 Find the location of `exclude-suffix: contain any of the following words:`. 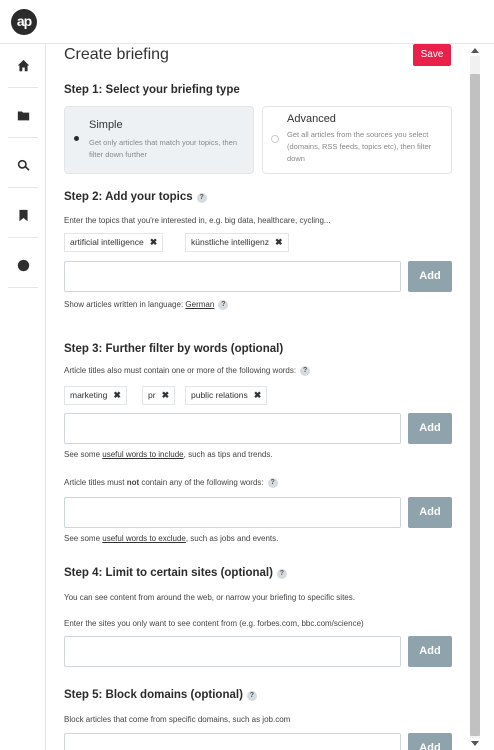

exclude-suffix: contain any of the following words: is located at coordinates (201, 482).